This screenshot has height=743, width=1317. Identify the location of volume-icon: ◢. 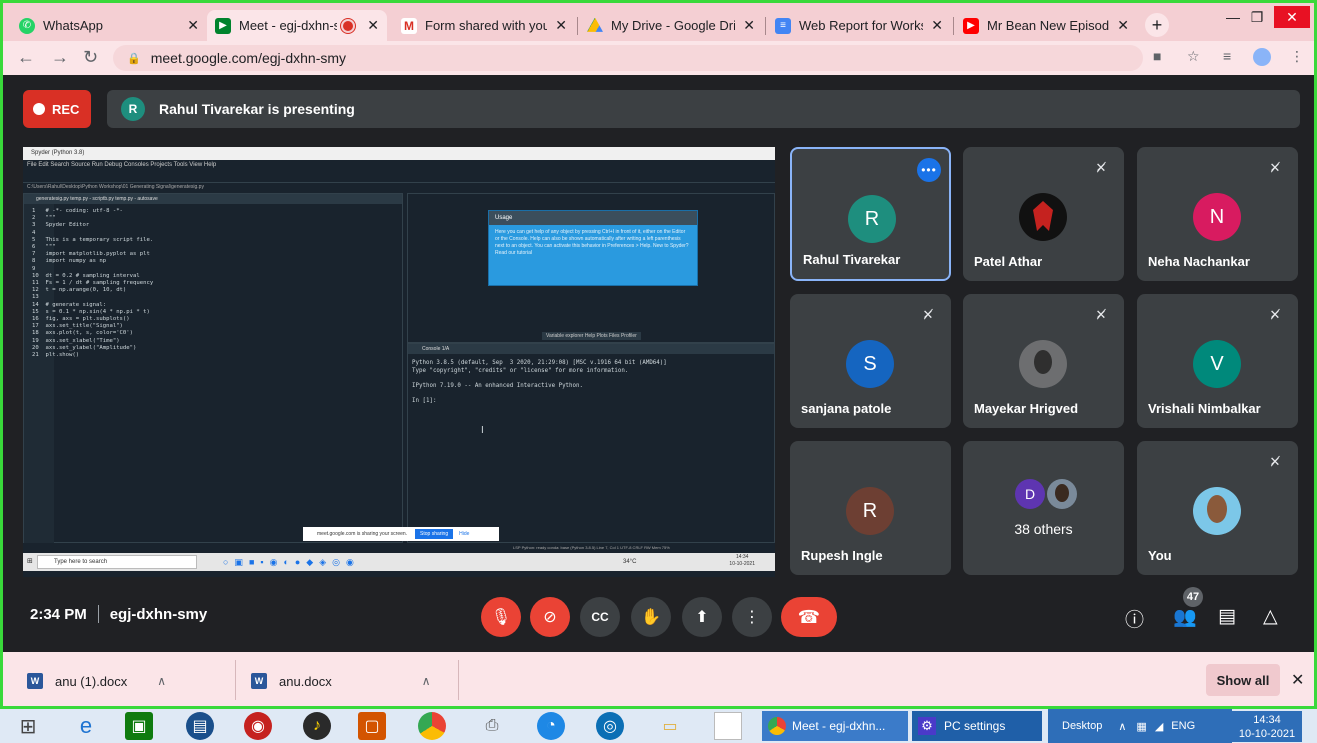
(1159, 726).